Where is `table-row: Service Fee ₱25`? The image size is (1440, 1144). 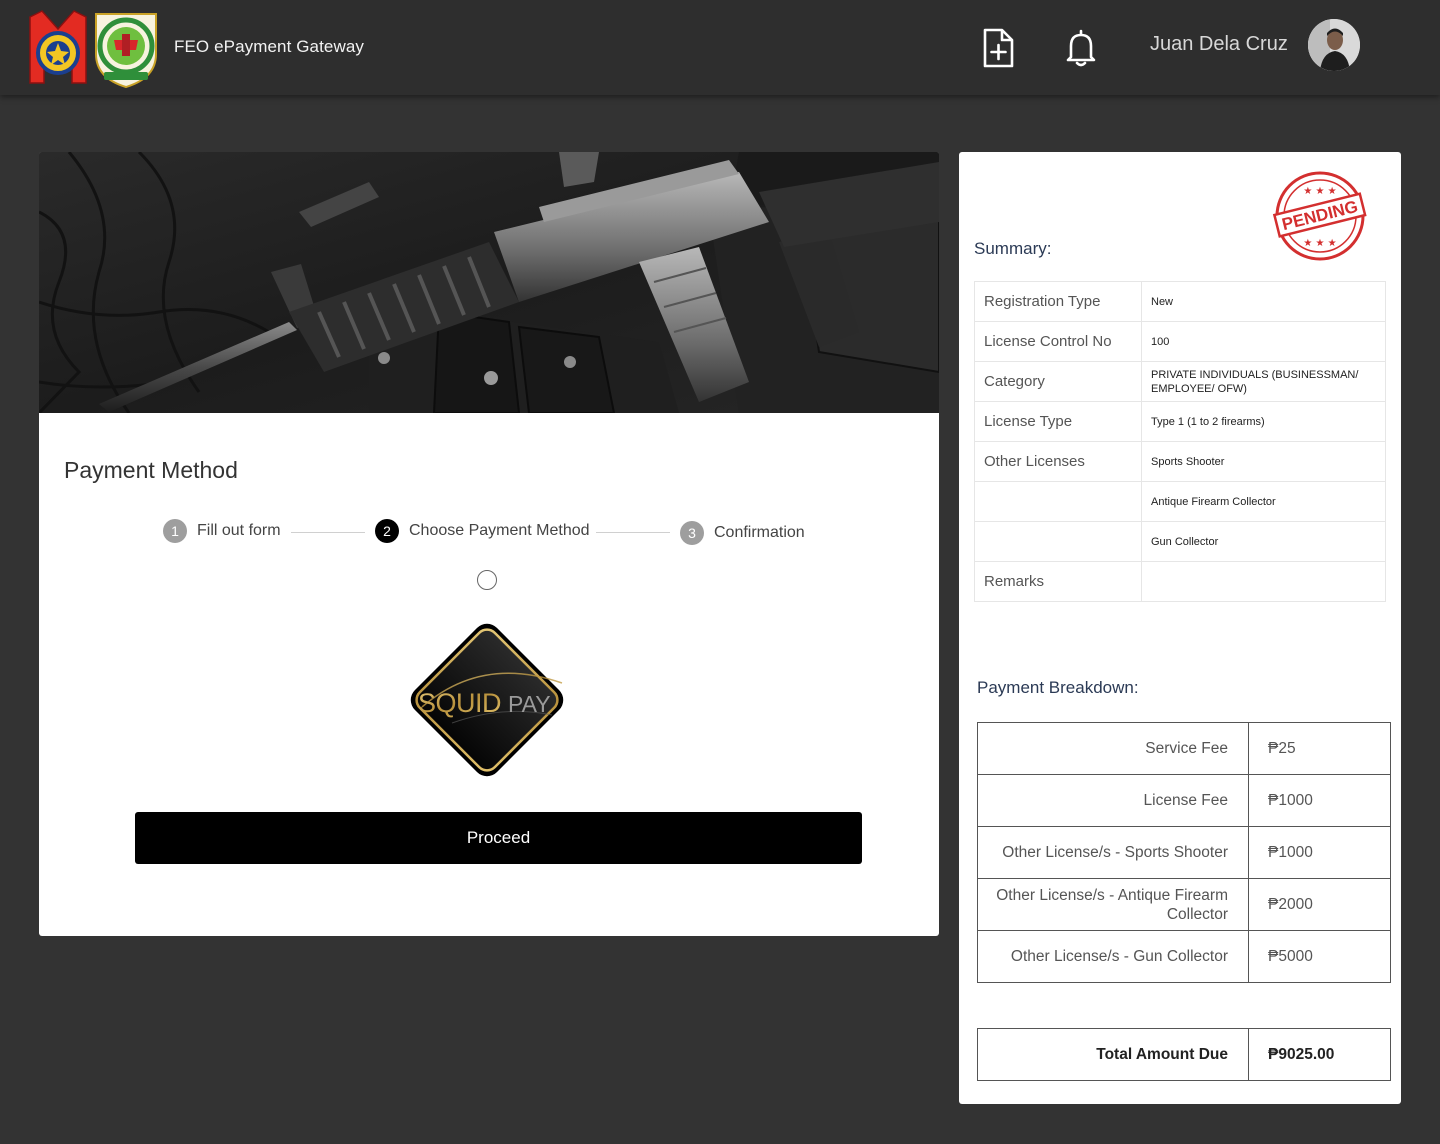
table-row: Service Fee ₱25 is located at coordinates (1184, 748).